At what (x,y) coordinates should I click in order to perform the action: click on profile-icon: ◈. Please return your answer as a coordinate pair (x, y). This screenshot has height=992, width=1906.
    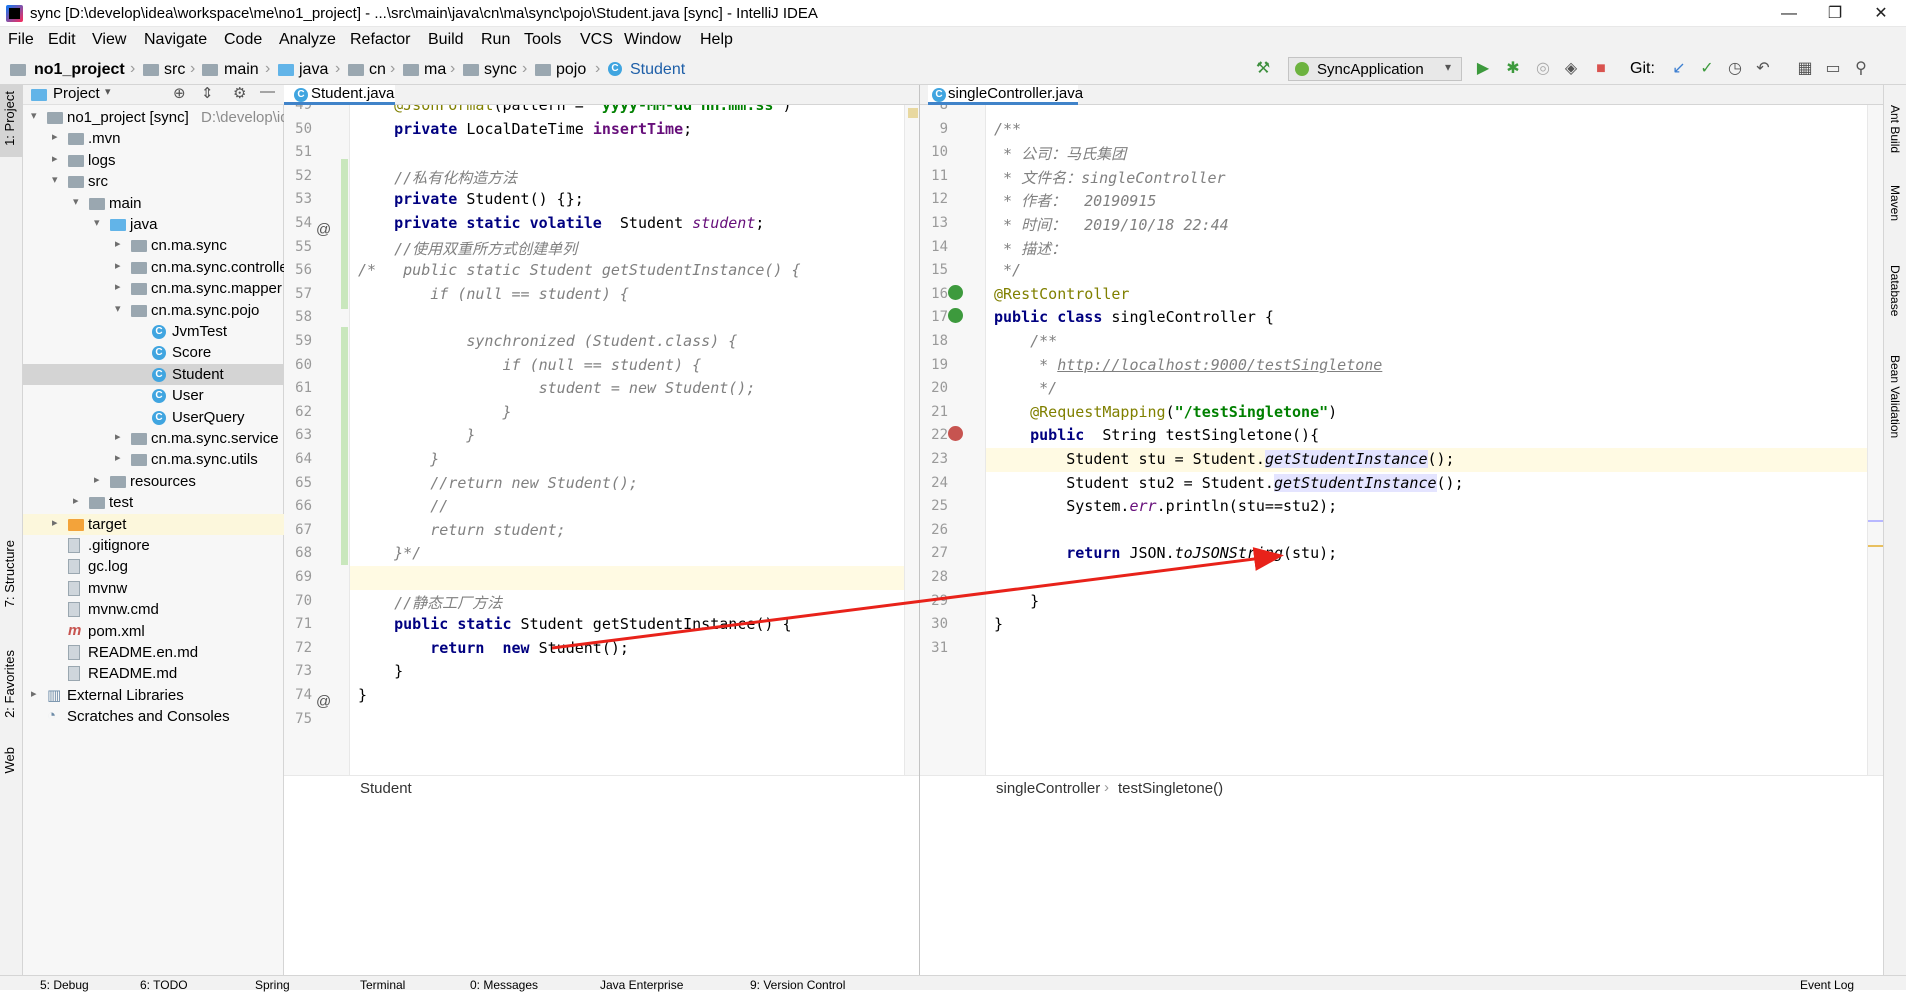
    Looking at the image, I should click on (1571, 69).